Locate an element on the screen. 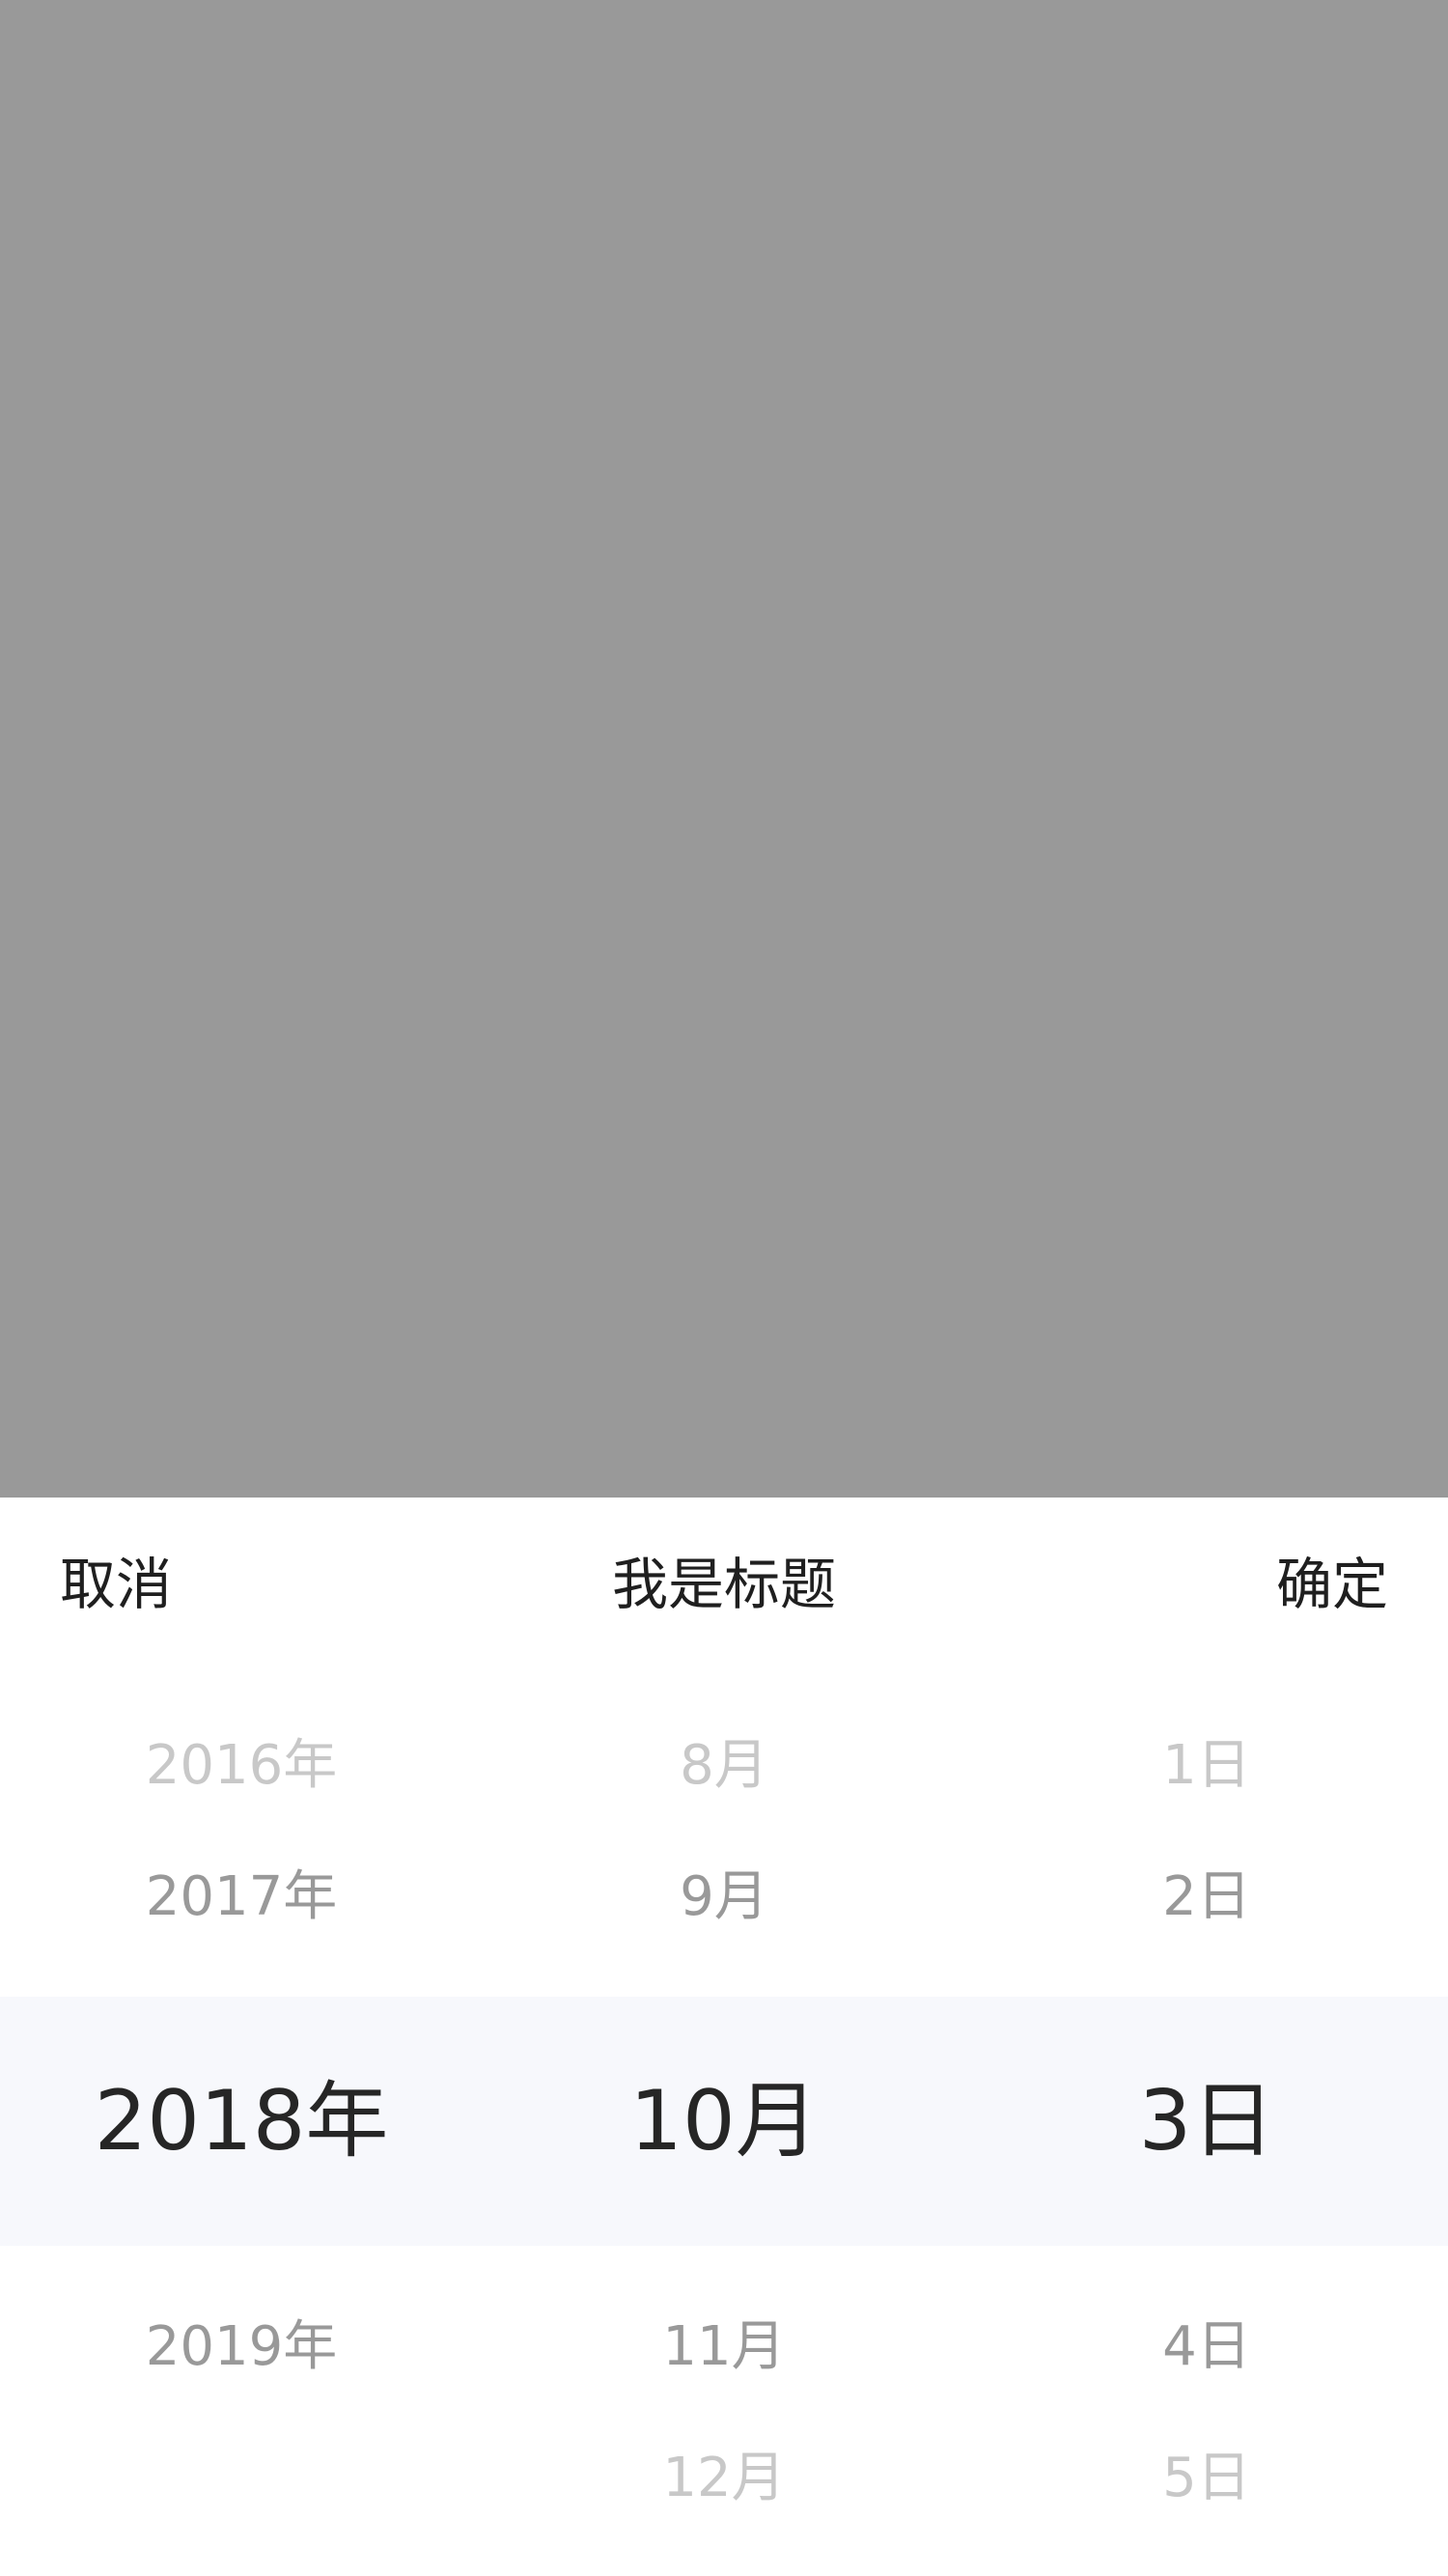 The width and height of the screenshot is (1448, 2576). day-option: 1日 is located at coordinates (1206, 1766).